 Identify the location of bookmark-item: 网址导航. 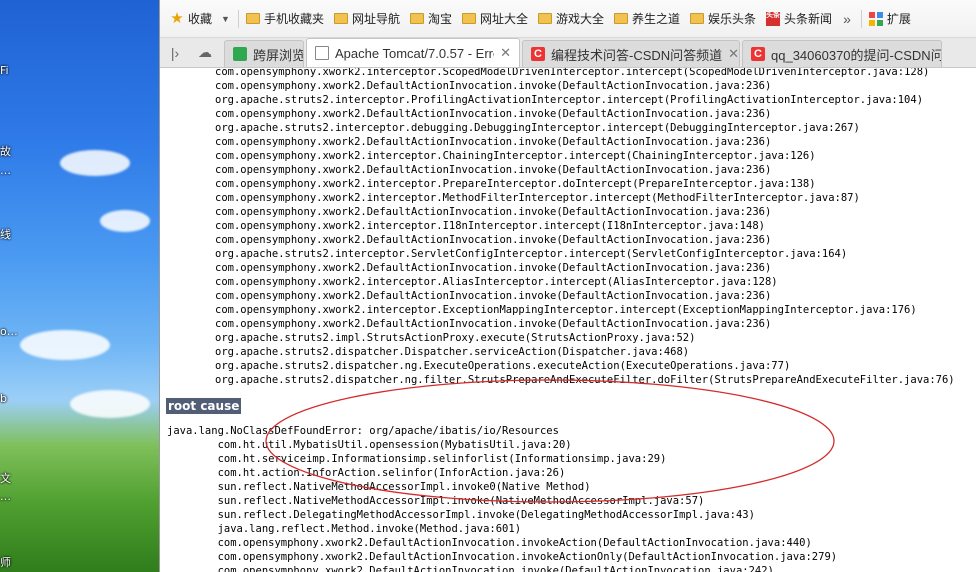
(367, 19).